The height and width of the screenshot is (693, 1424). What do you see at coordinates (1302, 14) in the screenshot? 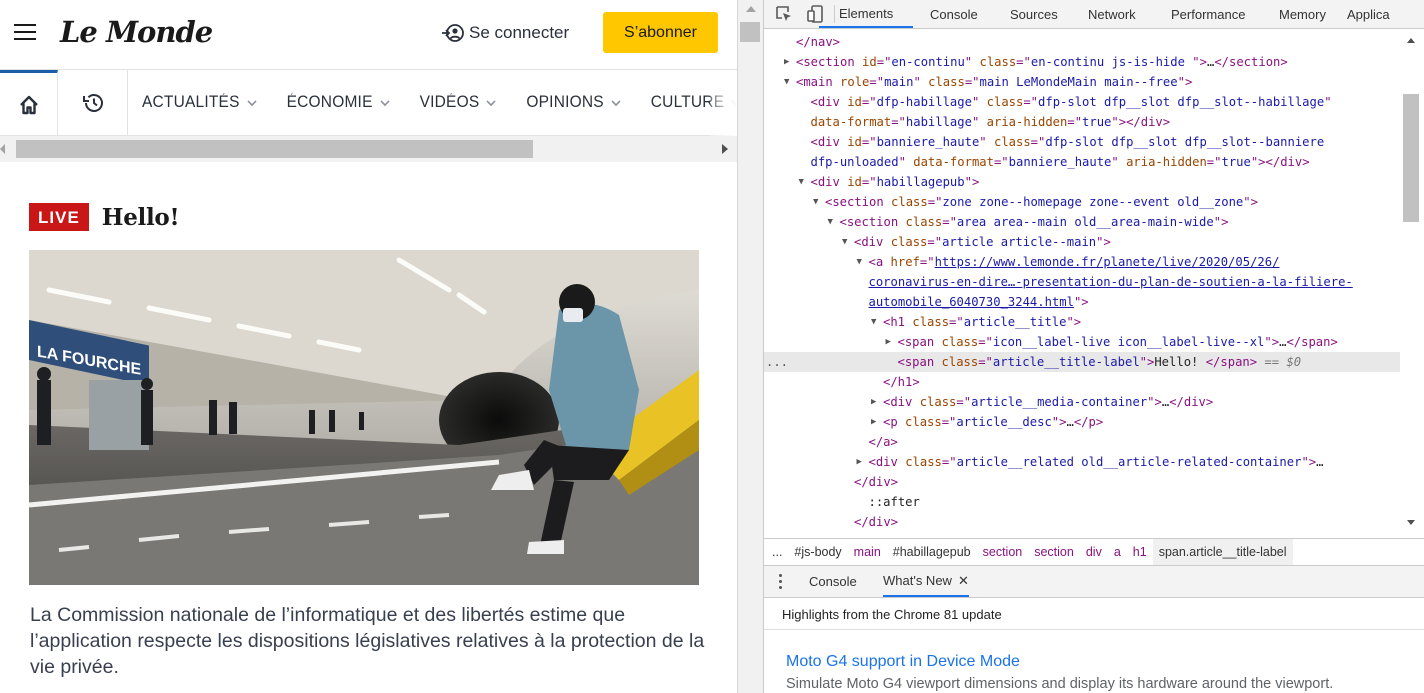
I see `tab-memory: Memory` at bounding box center [1302, 14].